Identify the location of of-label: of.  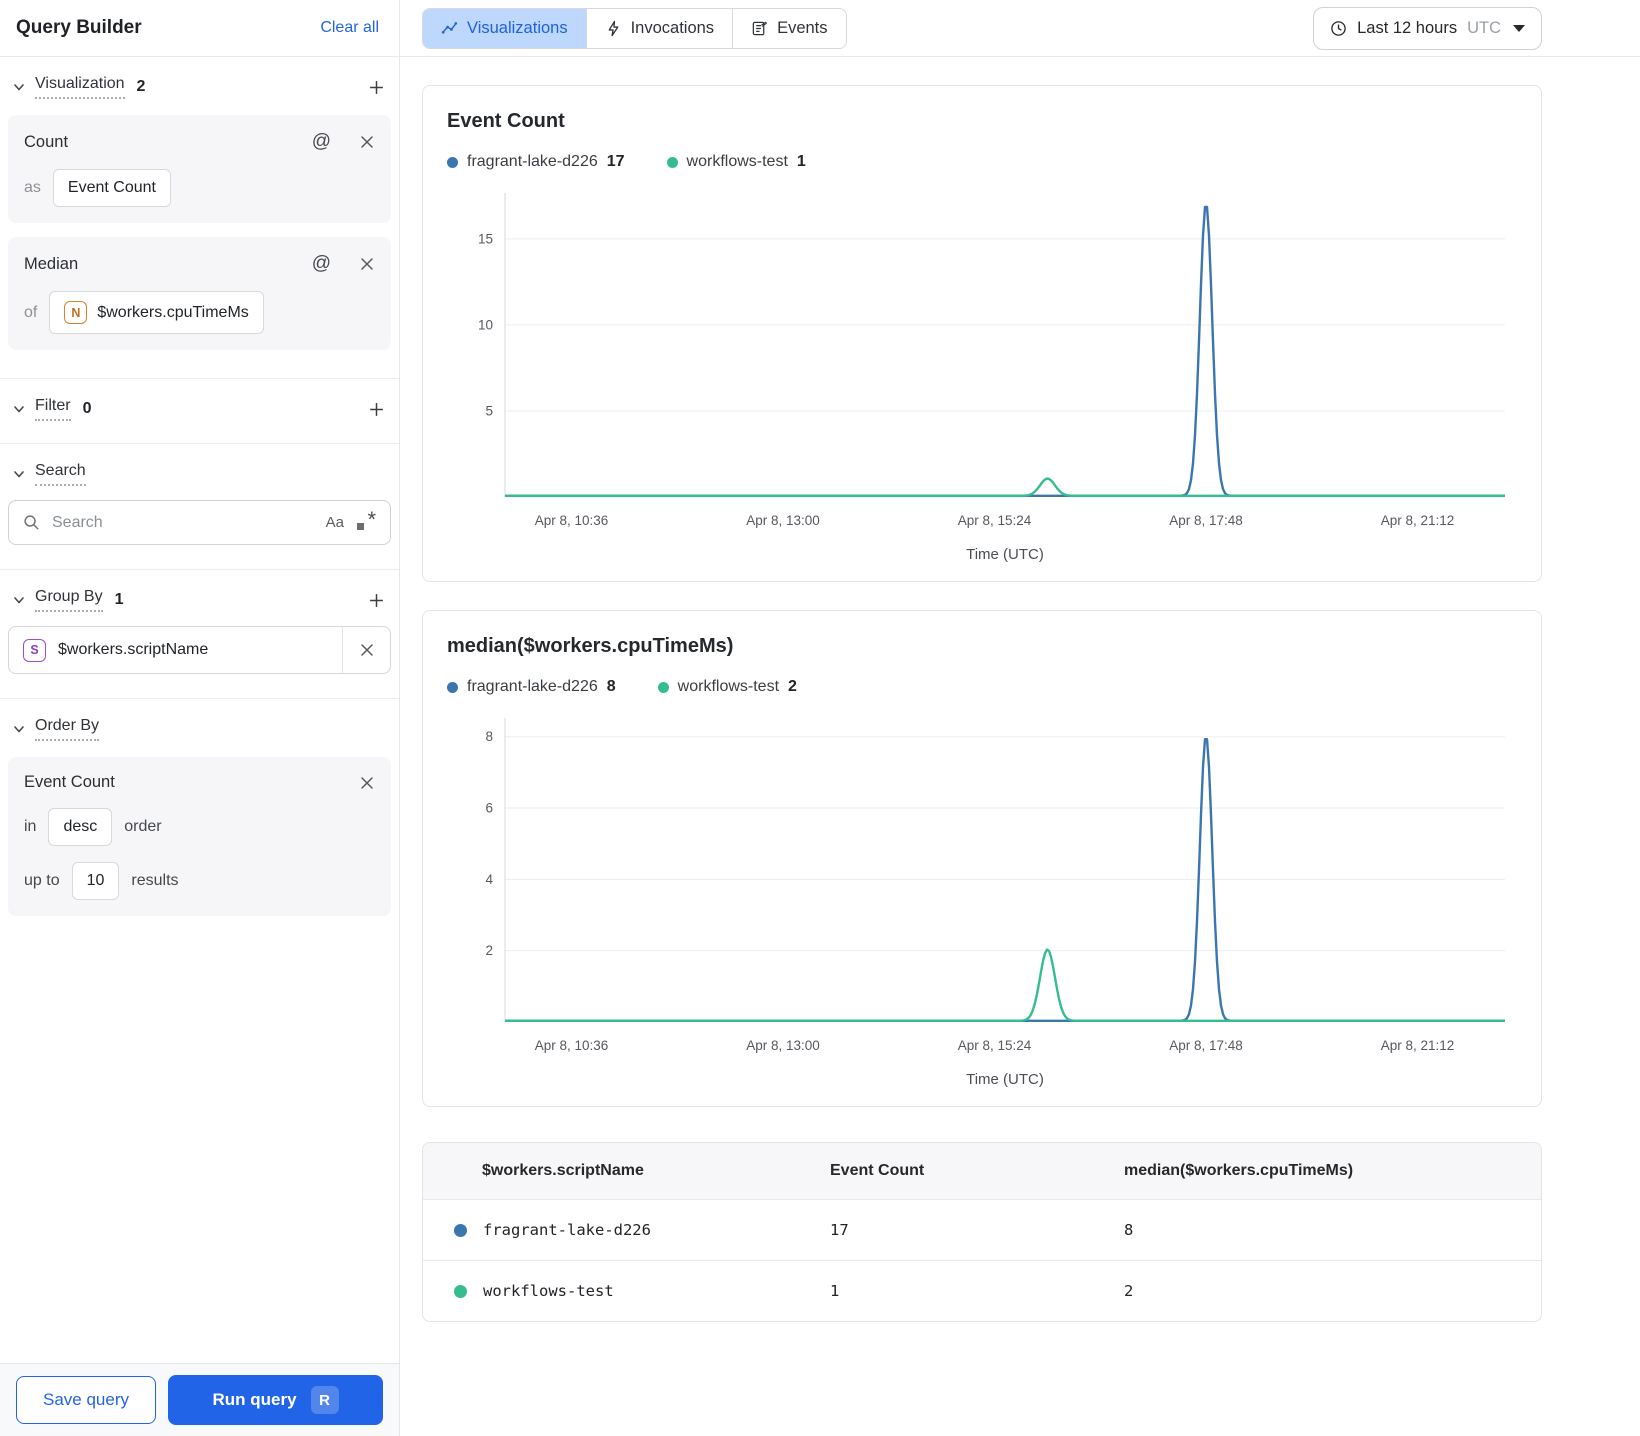
(31, 312).